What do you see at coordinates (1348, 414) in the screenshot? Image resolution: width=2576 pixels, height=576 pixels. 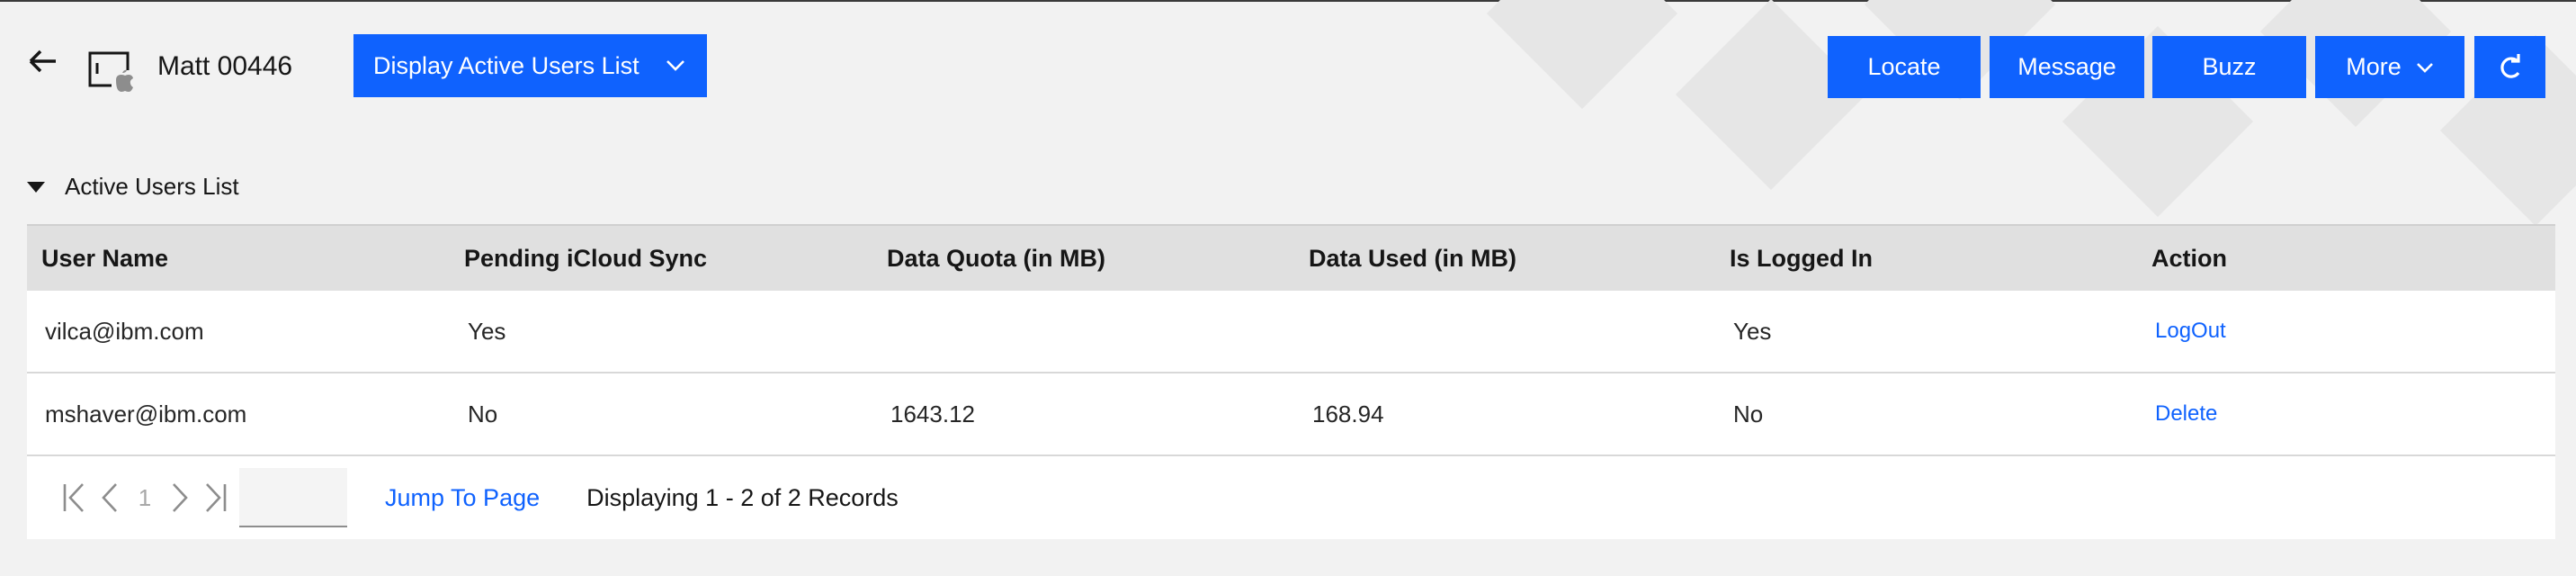 I see `cell-data-used: 168.94` at bounding box center [1348, 414].